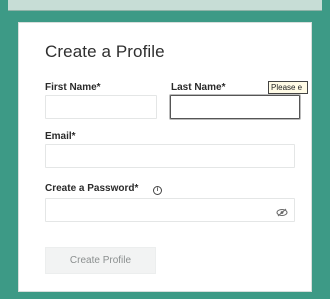  Describe the element at coordinates (101, 107) in the screenshot. I see `first-name-field` at that location.